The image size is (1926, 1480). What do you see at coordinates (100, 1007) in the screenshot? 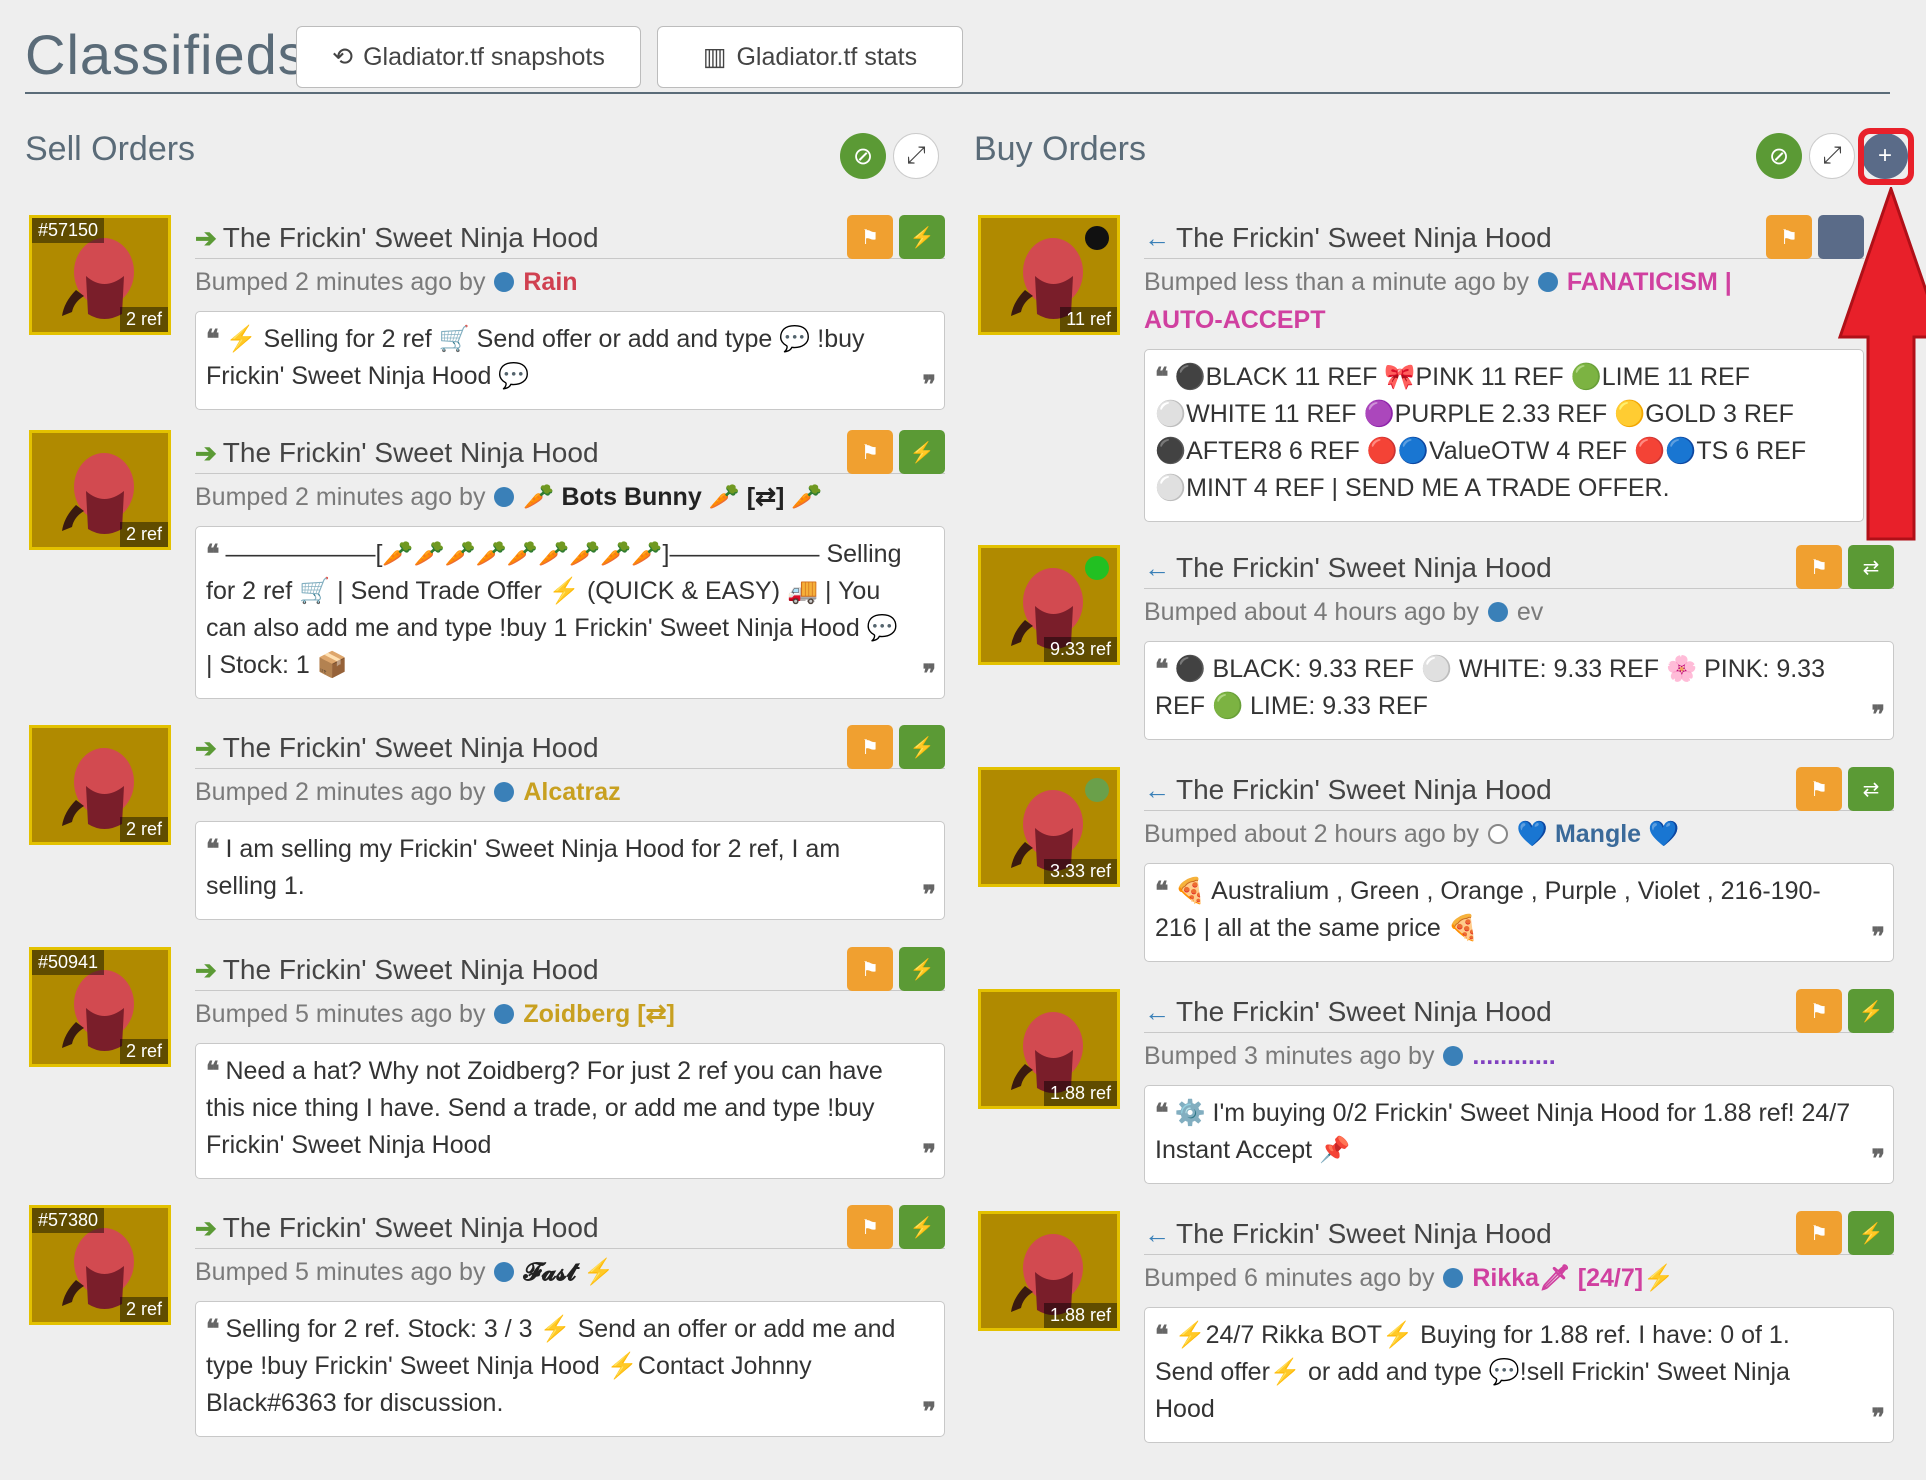
I see `item-thumbnail: #50941 2 ref` at bounding box center [100, 1007].